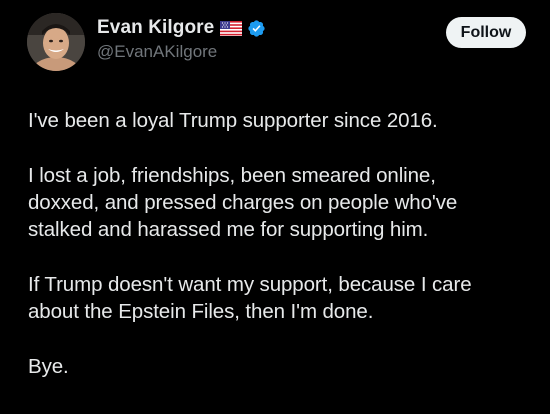 This screenshot has width=550, height=414. Describe the element at coordinates (231, 28) in the screenshot. I see `us-flag-icon` at that location.